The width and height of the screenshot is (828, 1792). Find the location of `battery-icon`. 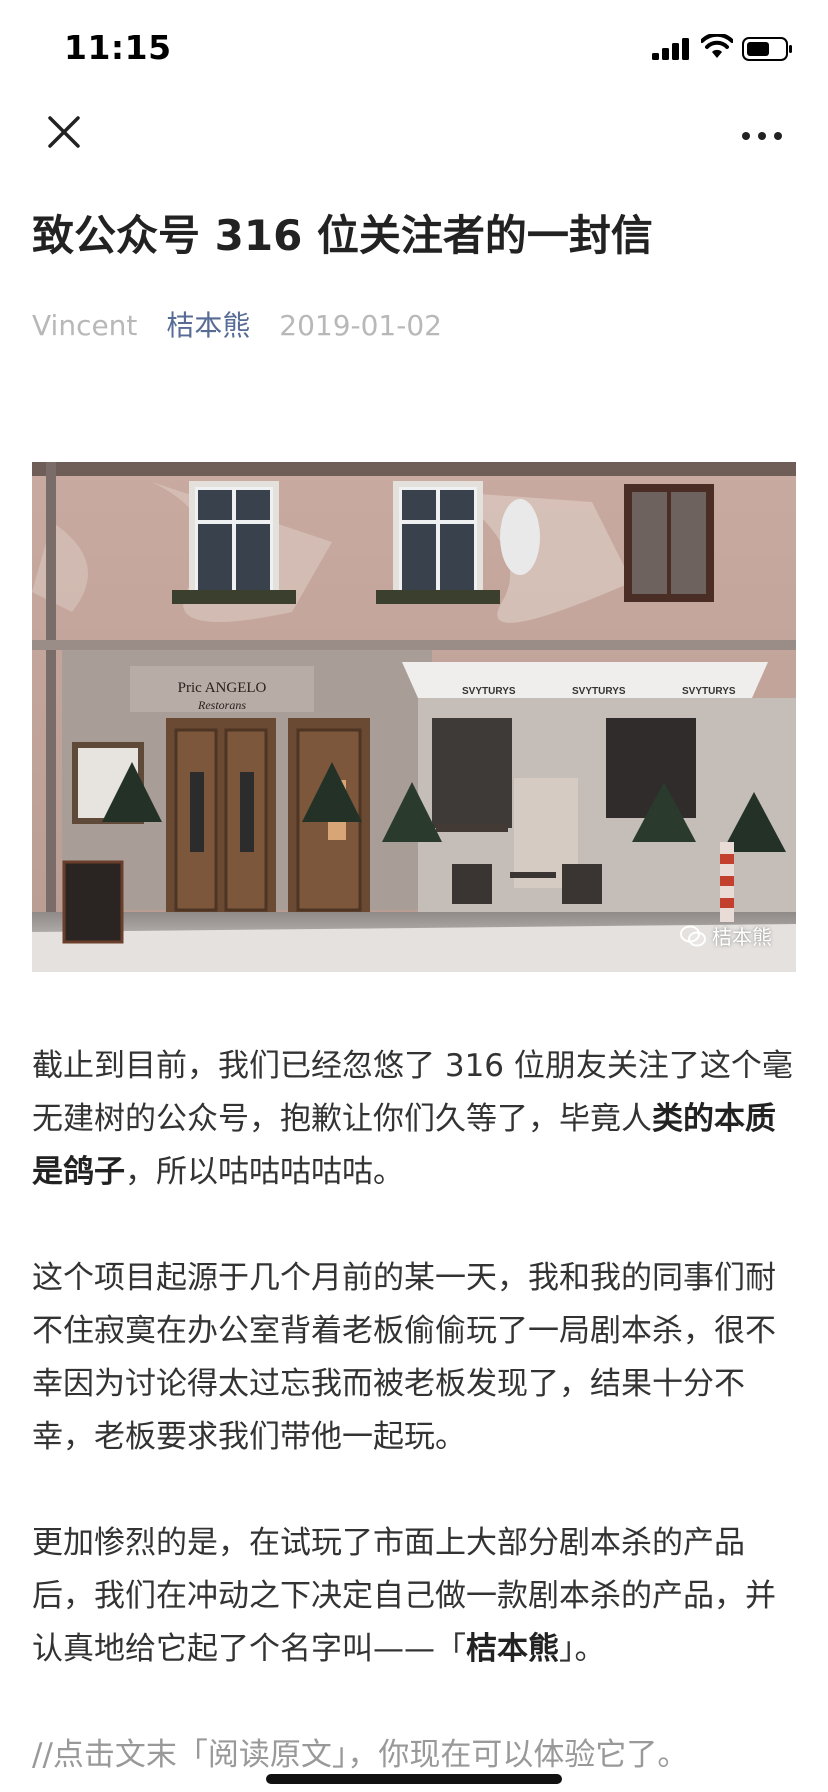

battery-icon is located at coordinates (767, 49).